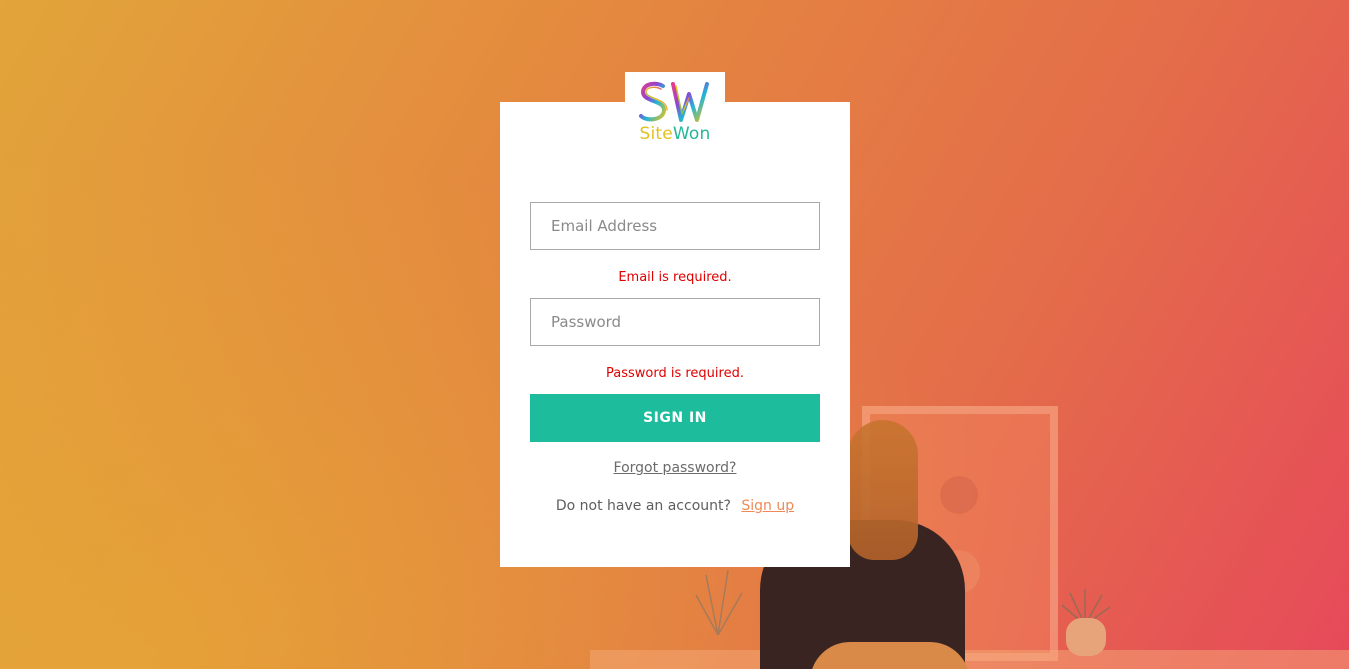 The image size is (1349, 669). What do you see at coordinates (767, 506) in the screenshot?
I see `sign-up-link: Sign up` at bounding box center [767, 506].